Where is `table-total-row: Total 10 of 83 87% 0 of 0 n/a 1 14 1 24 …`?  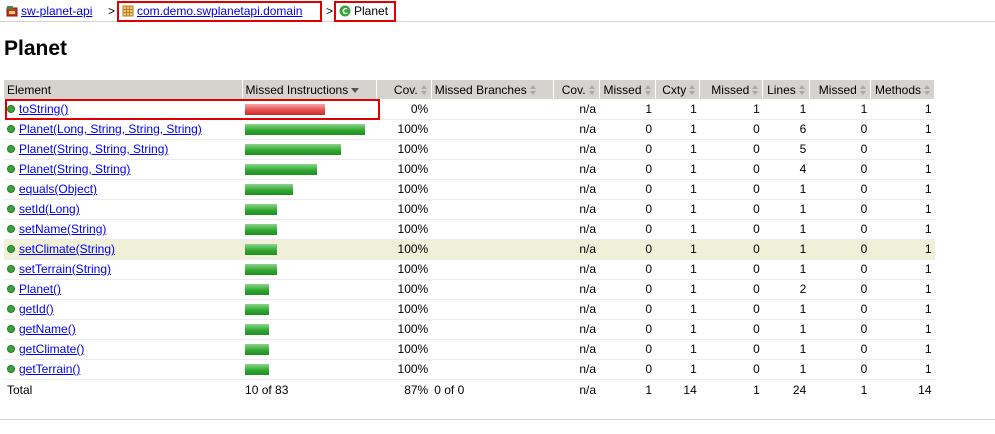
table-total-row: Total 10 of 83 87% 0 of 0 n/a 1 14 1 24 … is located at coordinates (469, 389).